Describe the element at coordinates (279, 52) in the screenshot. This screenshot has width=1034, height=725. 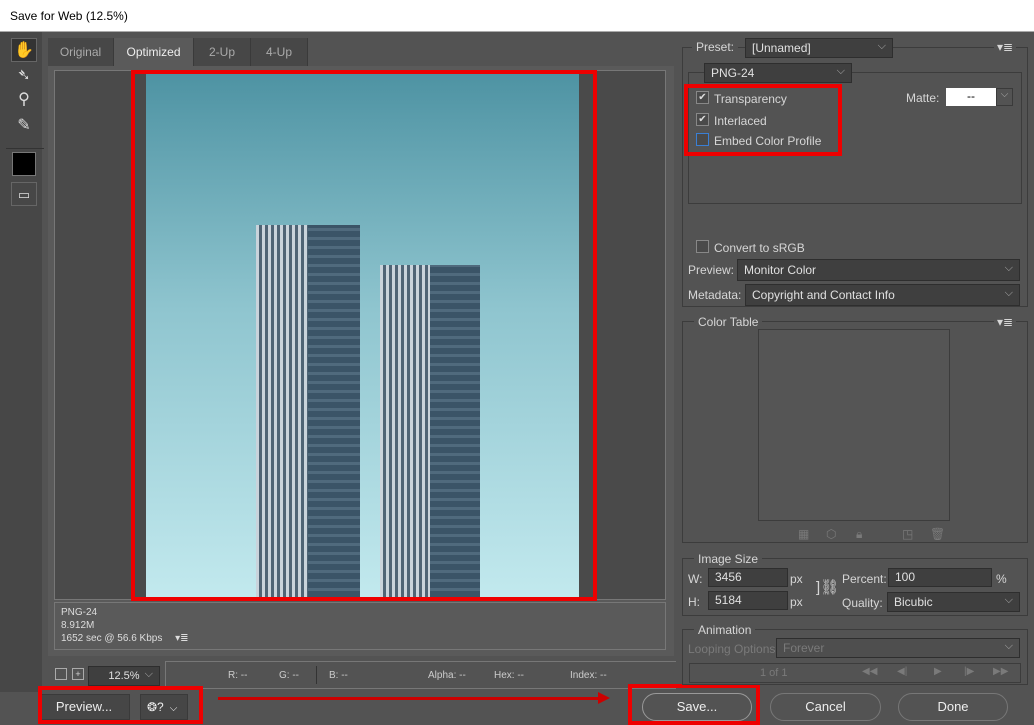
I see `tab-4up: 4-Up` at that location.